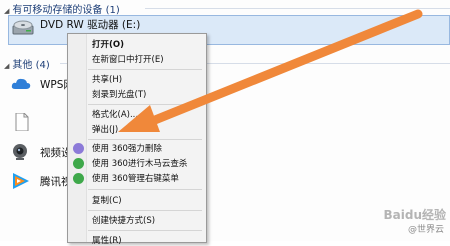  I want to click on group-divider, so click(297, 8).